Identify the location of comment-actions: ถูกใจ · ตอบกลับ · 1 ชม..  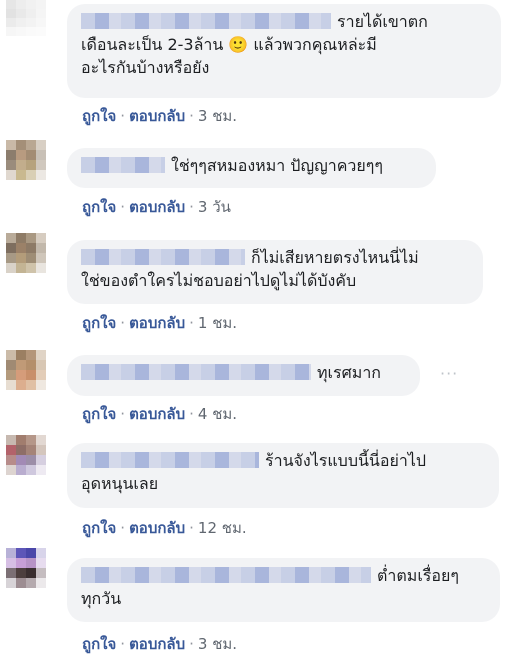
(160, 323).